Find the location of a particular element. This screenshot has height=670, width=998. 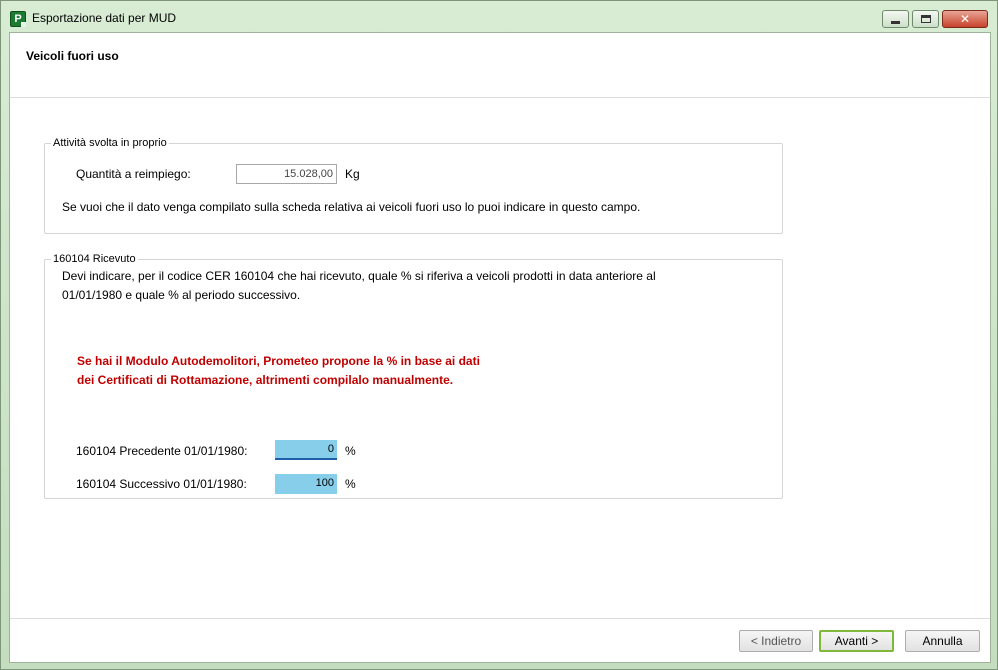

group-legend: 160104 Ricevuto is located at coordinates (94, 259).